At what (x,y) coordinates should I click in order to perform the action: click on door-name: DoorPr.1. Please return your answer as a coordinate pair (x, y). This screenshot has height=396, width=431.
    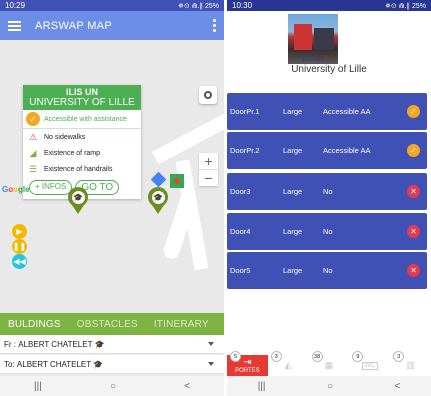
    Looking at the image, I should click on (245, 111).